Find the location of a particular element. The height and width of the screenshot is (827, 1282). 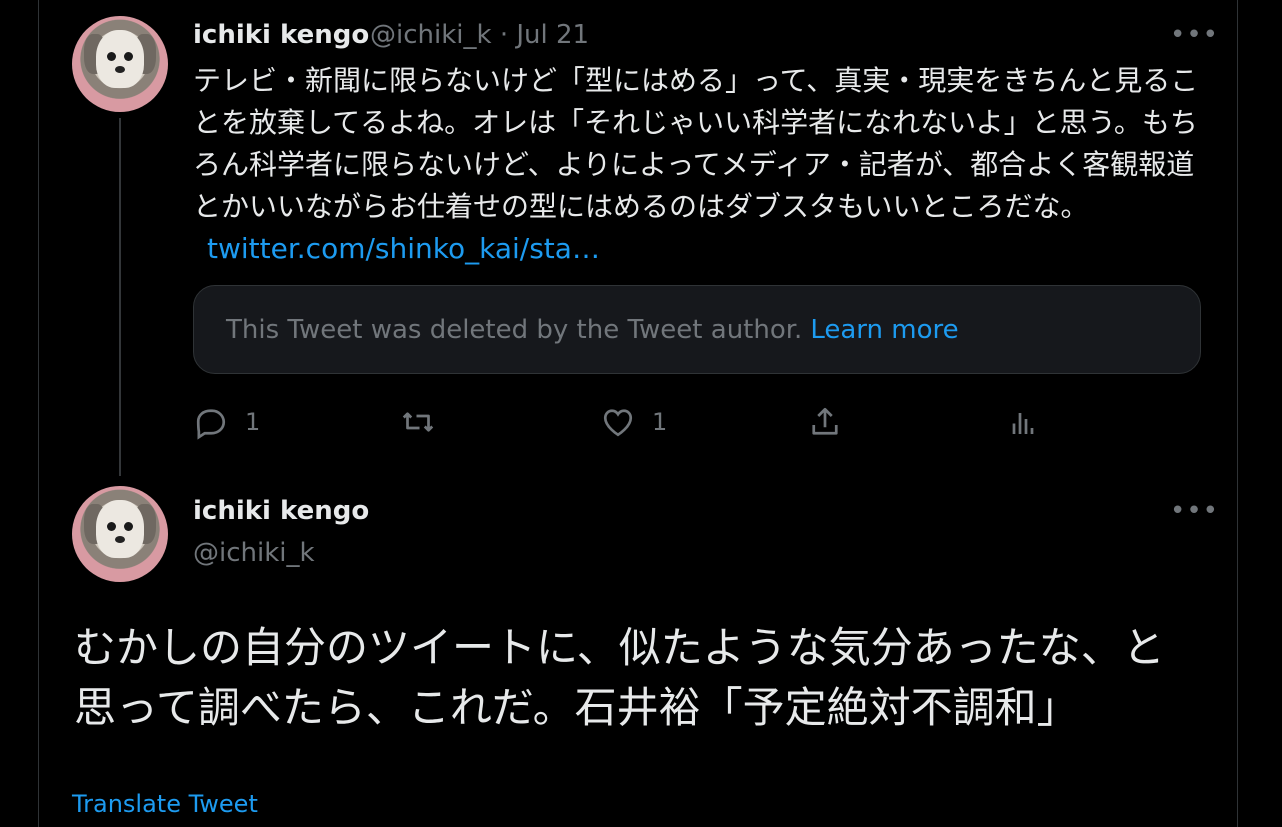

analytics-icon is located at coordinates (1023, 423).